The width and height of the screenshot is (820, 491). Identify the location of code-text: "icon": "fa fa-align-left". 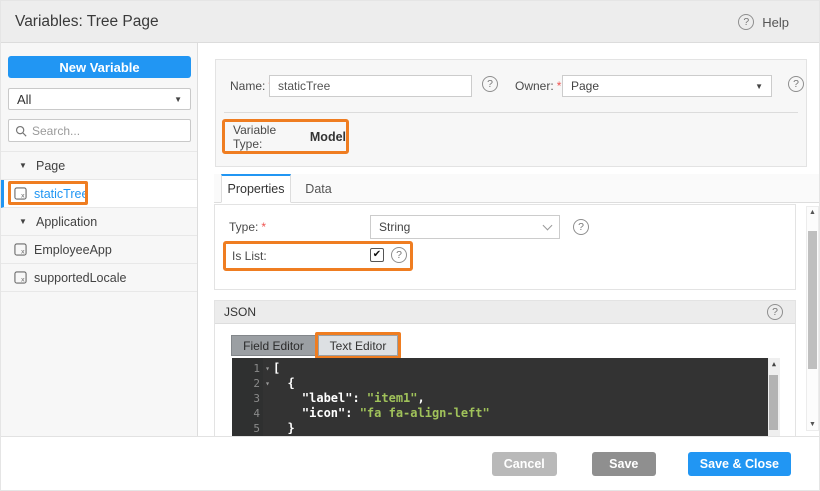
(381, 413).